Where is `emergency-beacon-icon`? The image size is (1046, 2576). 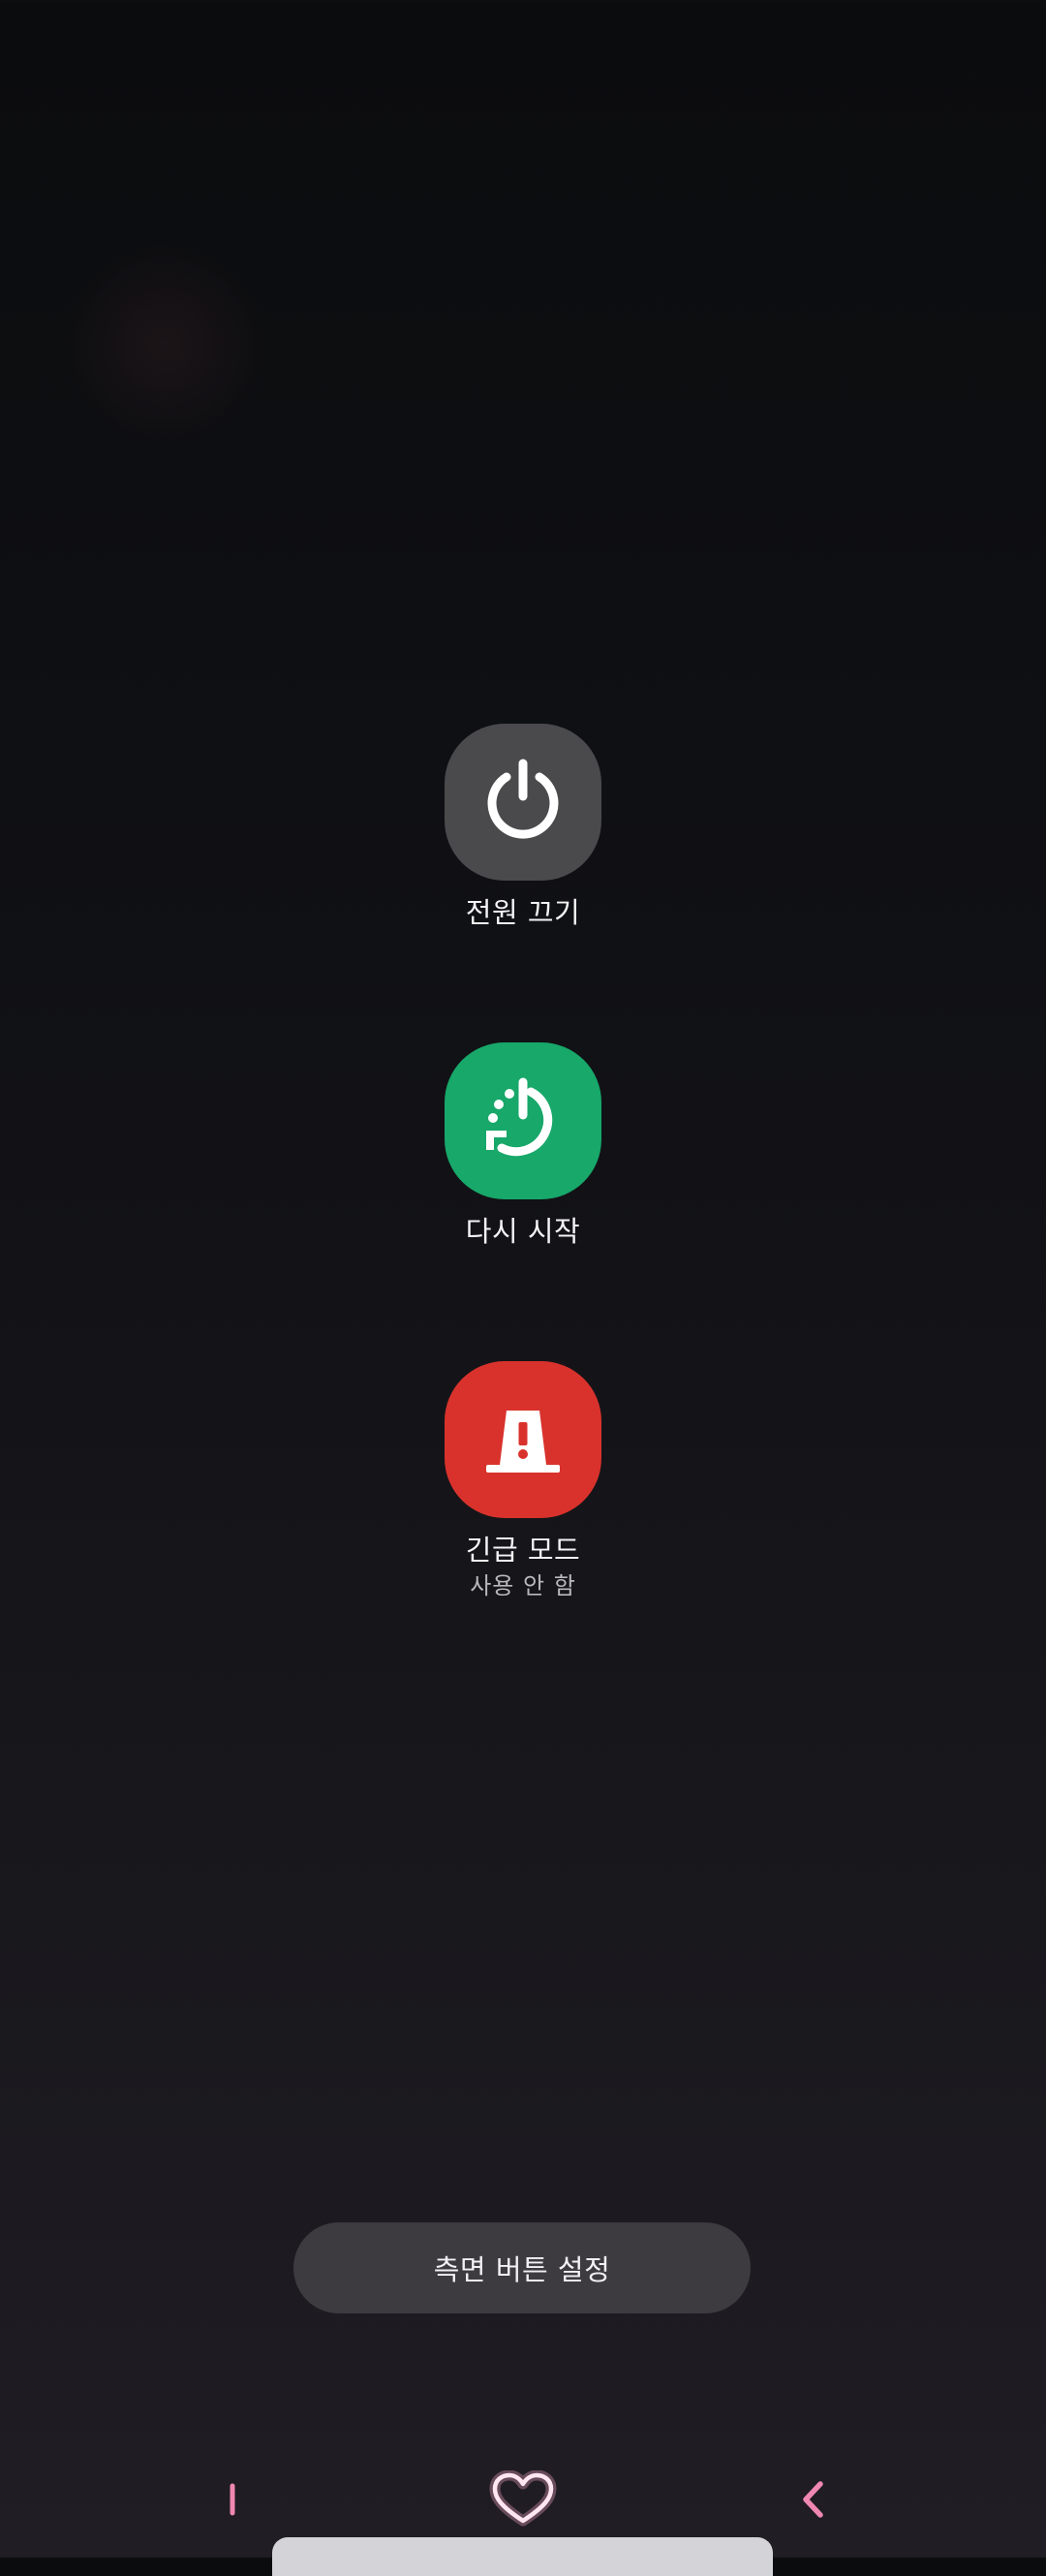
emergency-beacon-icon is located at coordinates (523, 1442).